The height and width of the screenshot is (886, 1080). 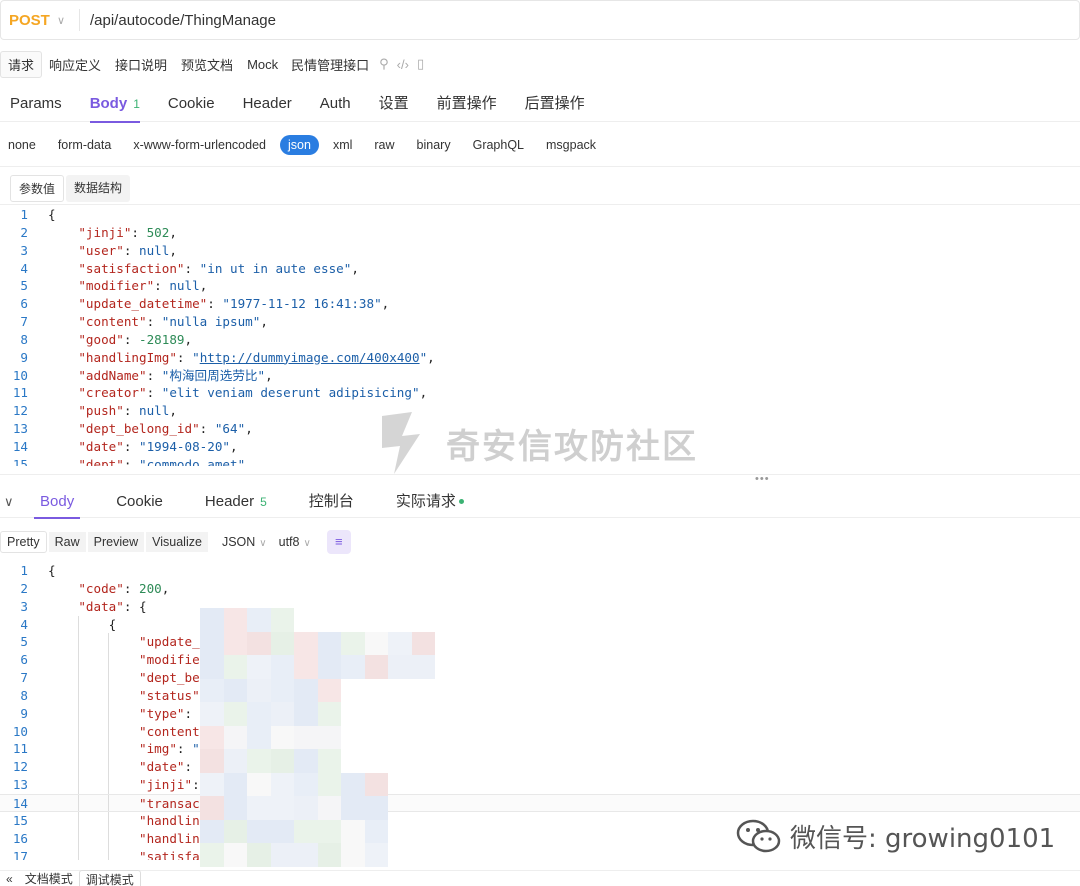 I want to click on body-type-json: json, so click(x=299, y=145).